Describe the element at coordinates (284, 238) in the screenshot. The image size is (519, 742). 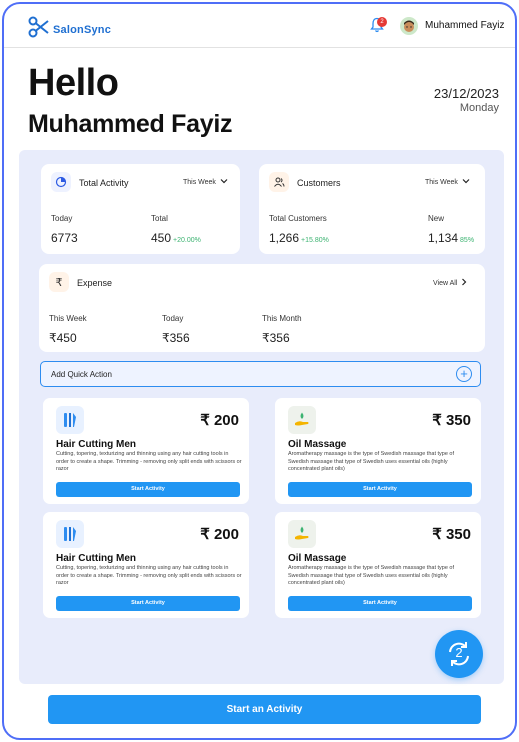
I see `total-customers-value: 1,266` at that location.